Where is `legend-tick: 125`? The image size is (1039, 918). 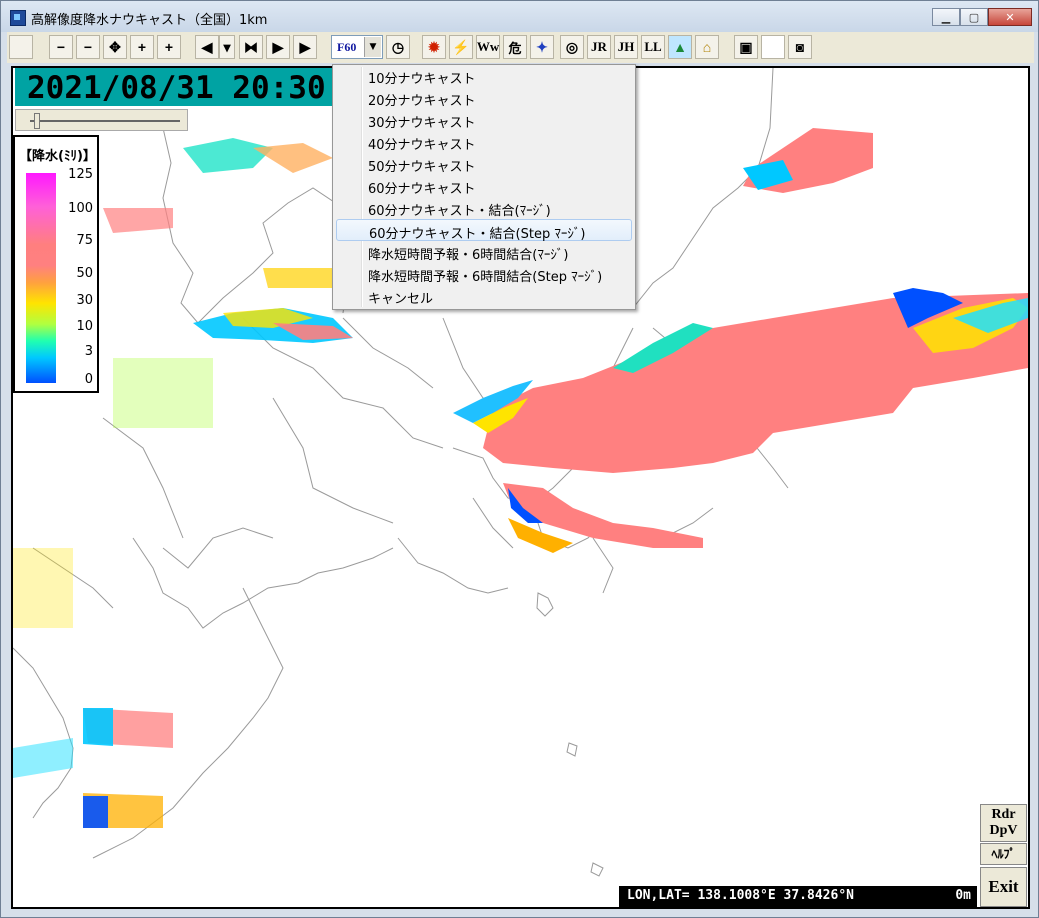
legend-tick: 125 is located at coordinates (80, 174).